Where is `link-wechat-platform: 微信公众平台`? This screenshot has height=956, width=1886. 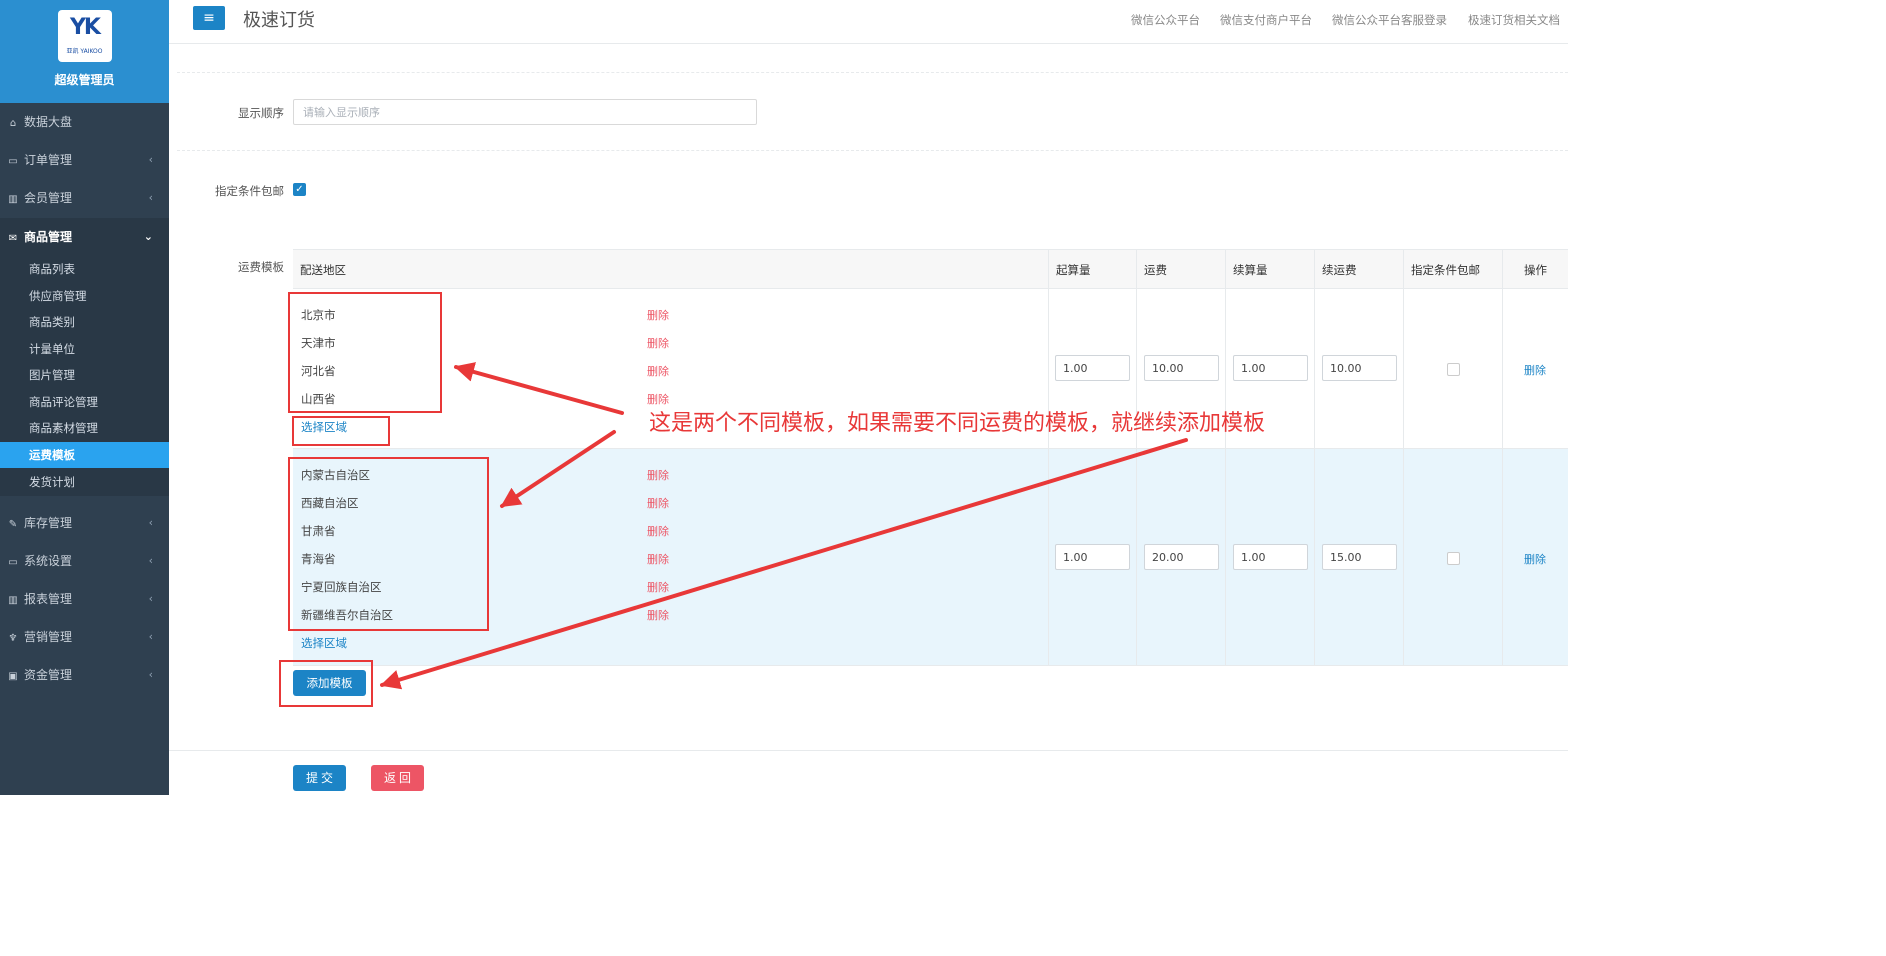 link-wechat-platform: 微信公众平台 is located at coordinates (1165, 20).